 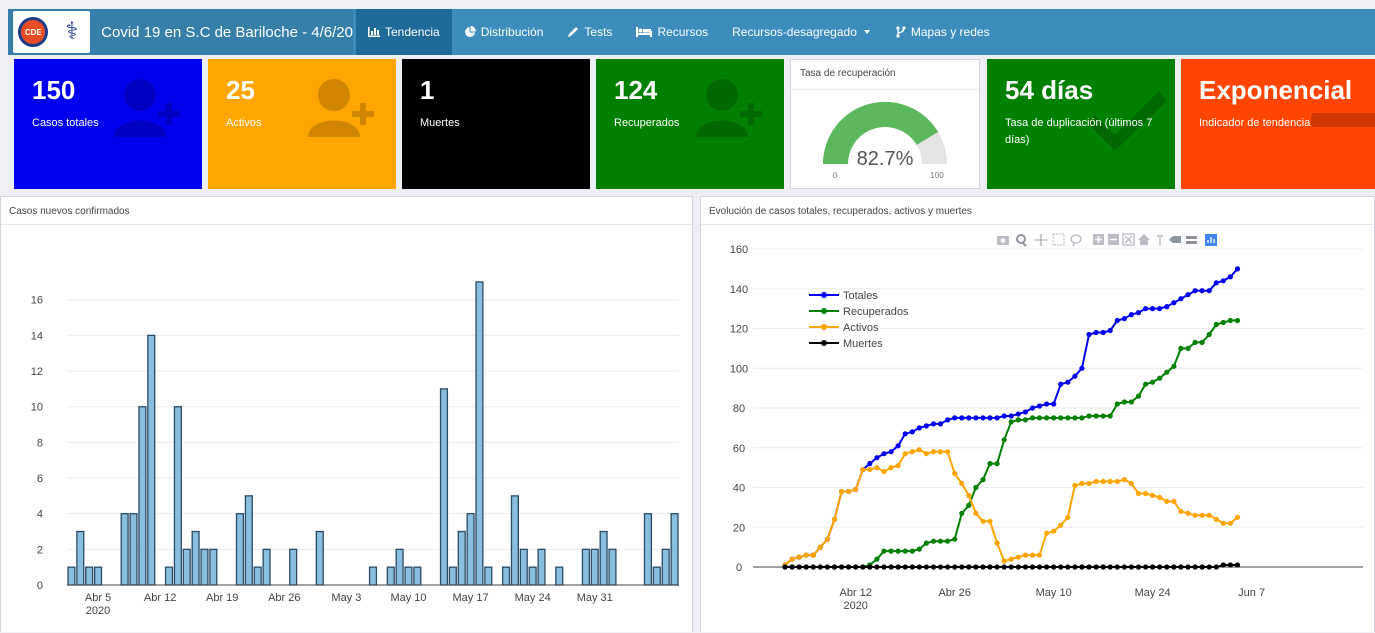 What do you see at coordinates (860, 296) in the screenshot?
I see `legend-label: Totales` at bounding box center [860, 296].